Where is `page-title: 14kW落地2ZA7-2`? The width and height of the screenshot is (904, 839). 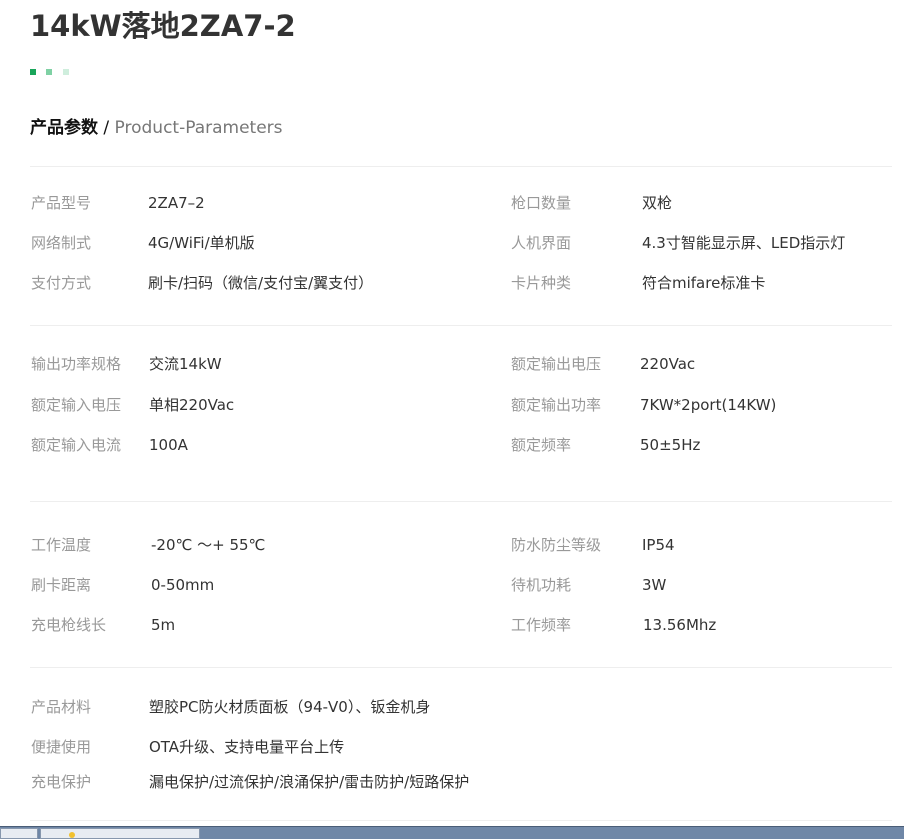
page-title: 14kW落地2ZA7-2 is located at coordinates (163, 26).